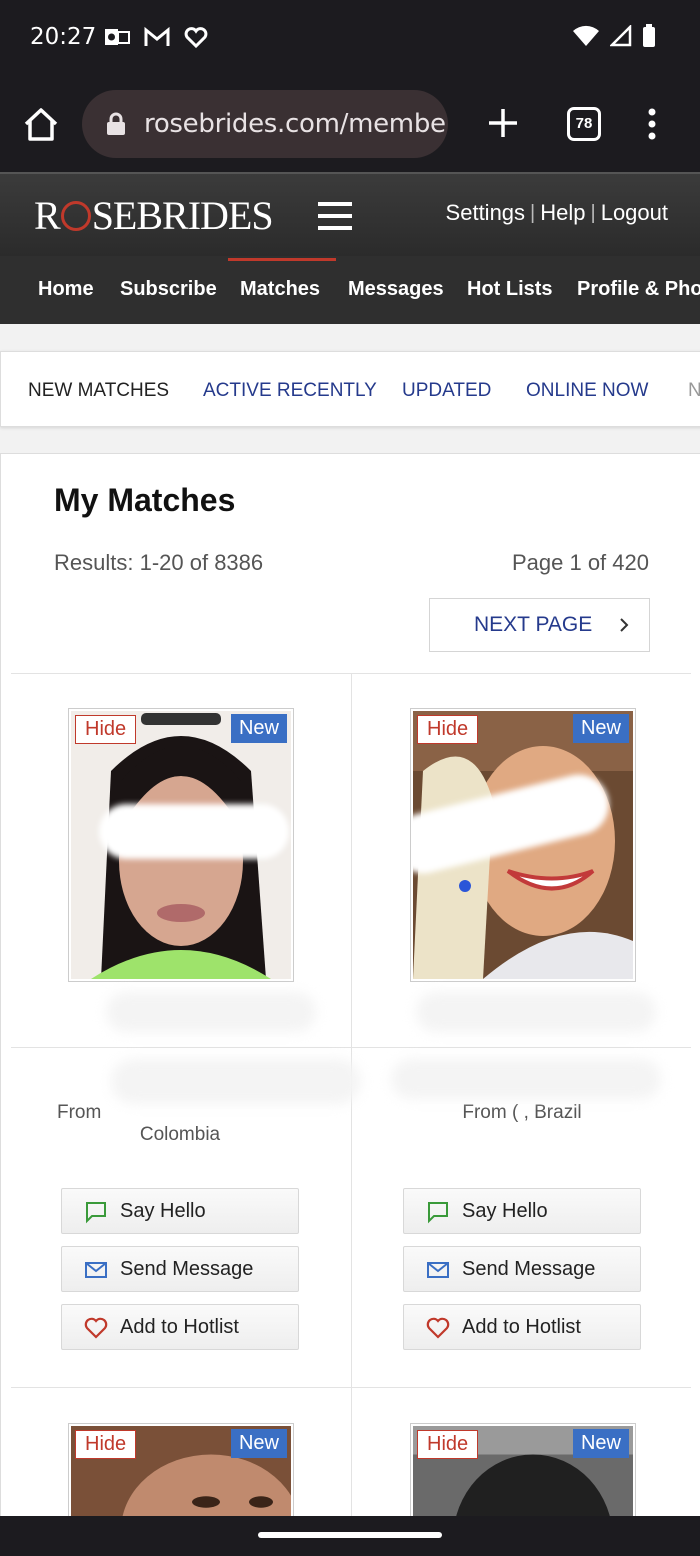 This screenshot has height=1556, width=700. Describe the element at coordinates (157, 36) in the screenshot. I see `gmail-notification-icon` at that location.